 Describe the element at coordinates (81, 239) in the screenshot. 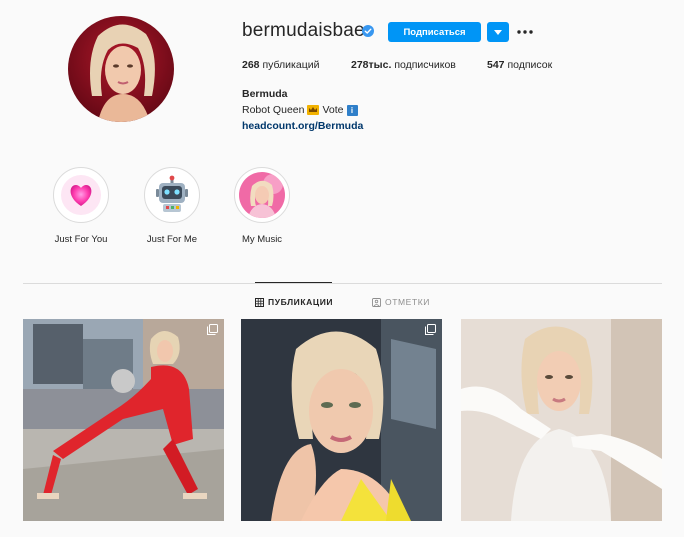

I see `highlight-label: Just For You` at that location.